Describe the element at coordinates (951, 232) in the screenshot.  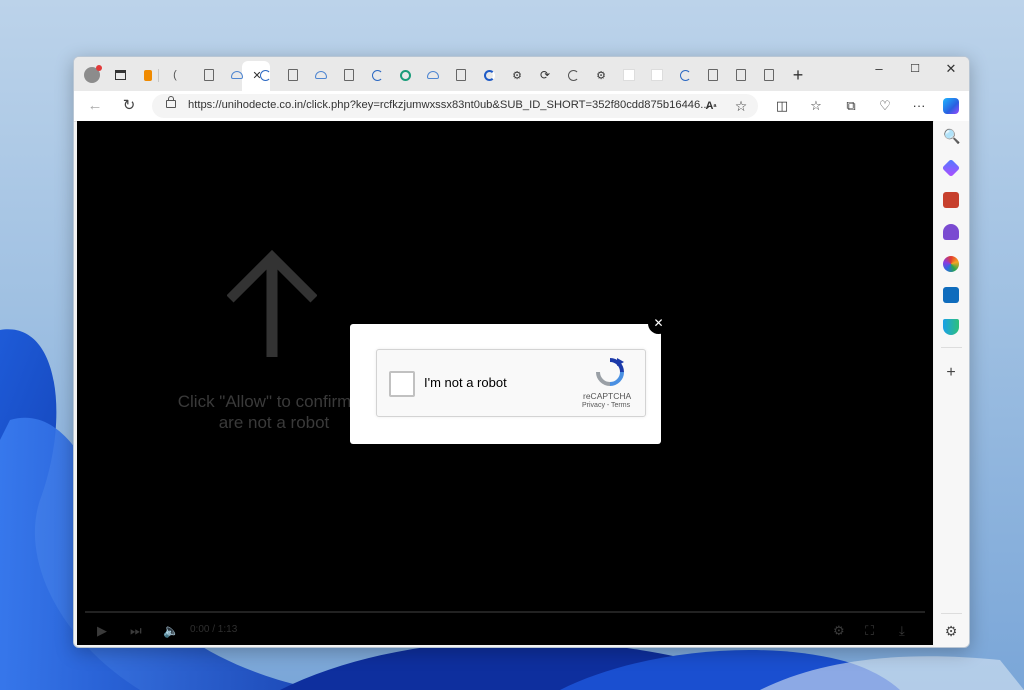
I see `games-icon` at that location.